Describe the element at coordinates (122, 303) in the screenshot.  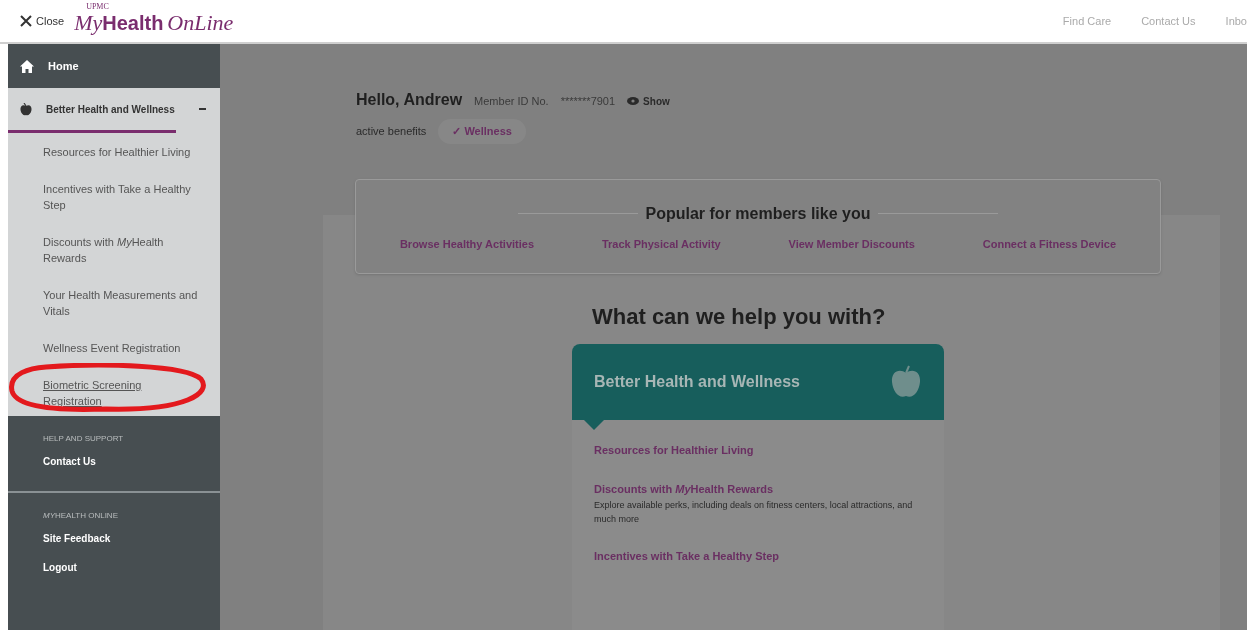
I see `sidebar-link: Your Health Measurements and Vitals` at that location.